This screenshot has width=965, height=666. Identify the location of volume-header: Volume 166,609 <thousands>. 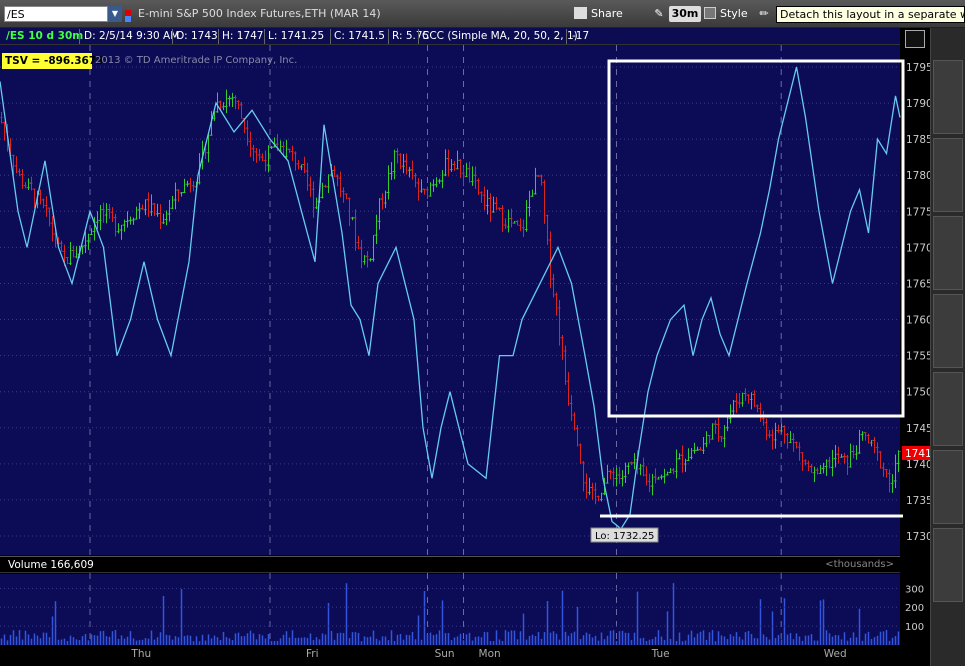
(450, 564).